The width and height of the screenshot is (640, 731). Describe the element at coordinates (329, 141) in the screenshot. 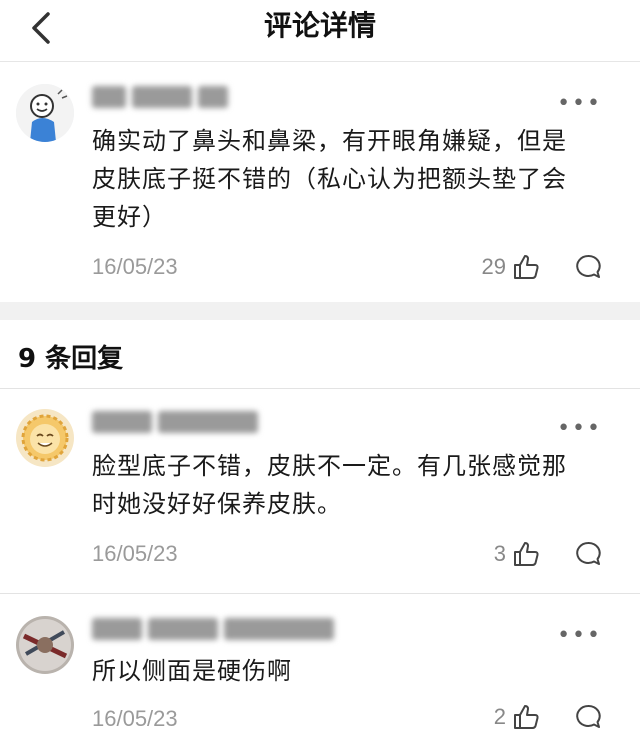

I see `comment-line: 确实动了鼻头和鼻梁，有开眼角嫌疑，但是` at that location.